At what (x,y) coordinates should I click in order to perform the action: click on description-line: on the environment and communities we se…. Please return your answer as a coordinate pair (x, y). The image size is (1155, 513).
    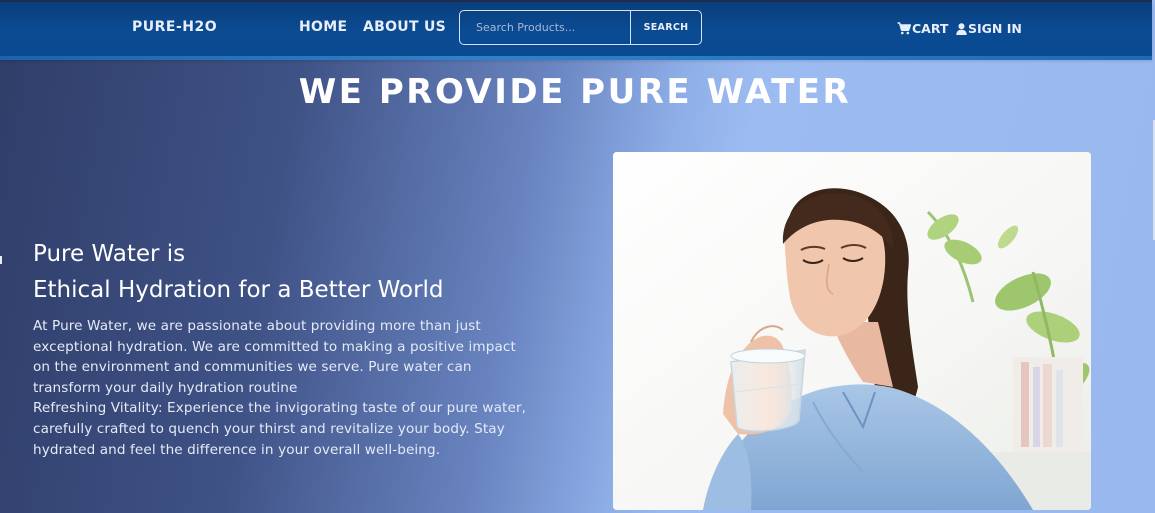
    Looking at the image, I should click on (252, 367).